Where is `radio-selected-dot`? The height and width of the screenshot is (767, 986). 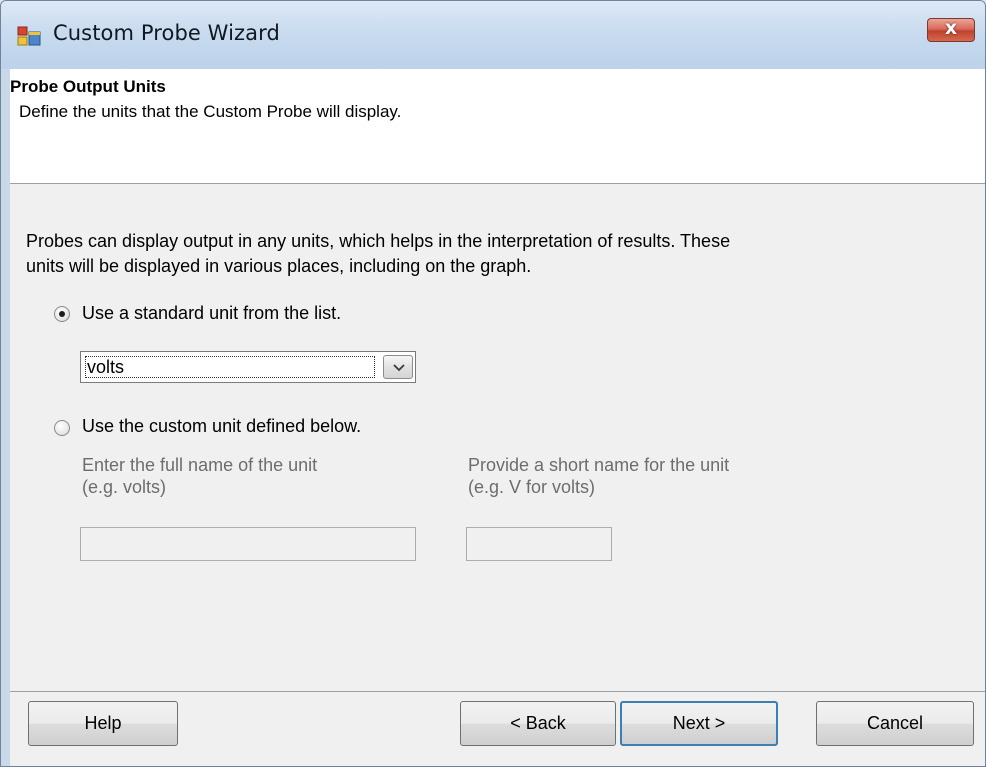
radio-selected-dot is located at coordinates (62, 314).